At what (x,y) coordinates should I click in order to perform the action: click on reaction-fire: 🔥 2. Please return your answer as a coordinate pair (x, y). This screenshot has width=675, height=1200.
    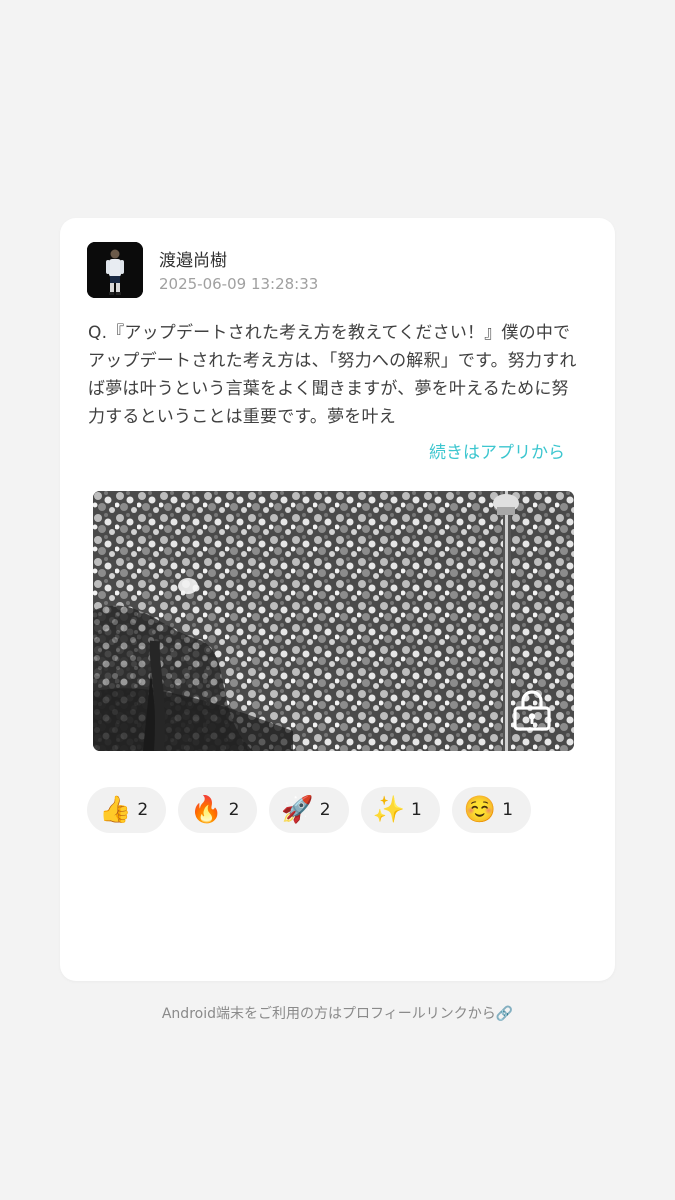
    Looking at the image, I should click on (218, 810).